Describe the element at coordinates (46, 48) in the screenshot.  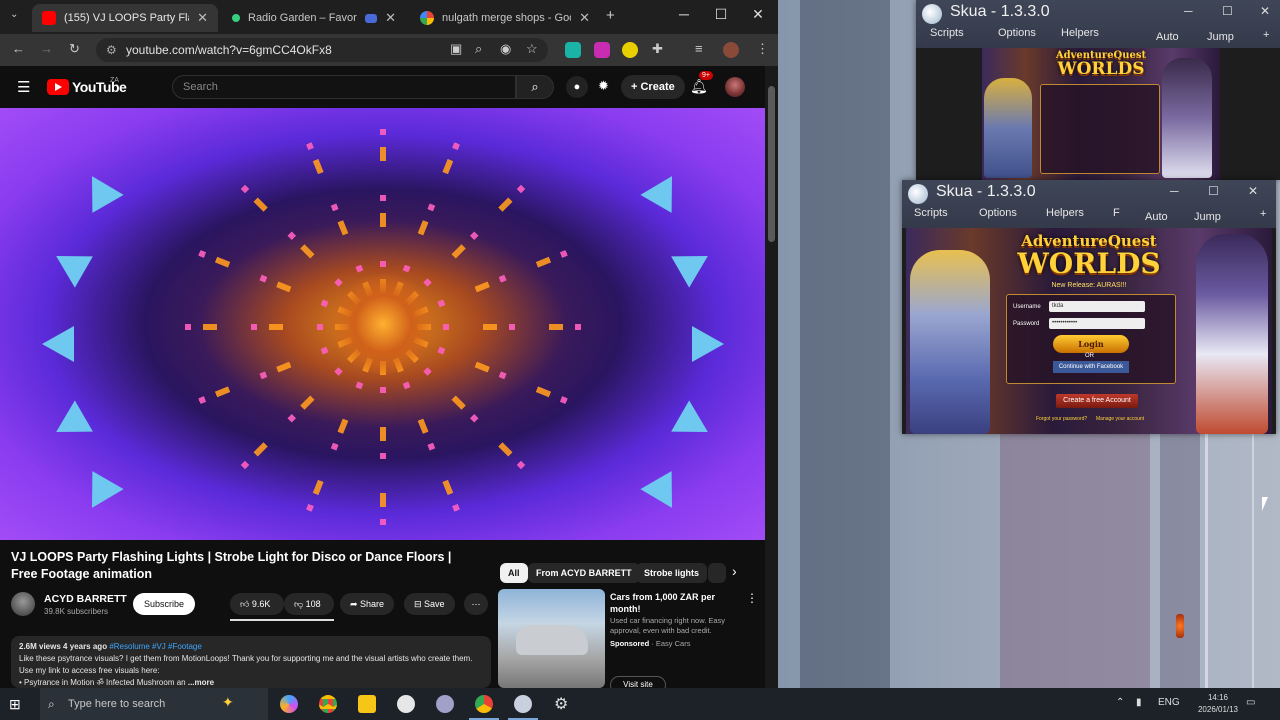
I see `forward-icon: →` at that location.